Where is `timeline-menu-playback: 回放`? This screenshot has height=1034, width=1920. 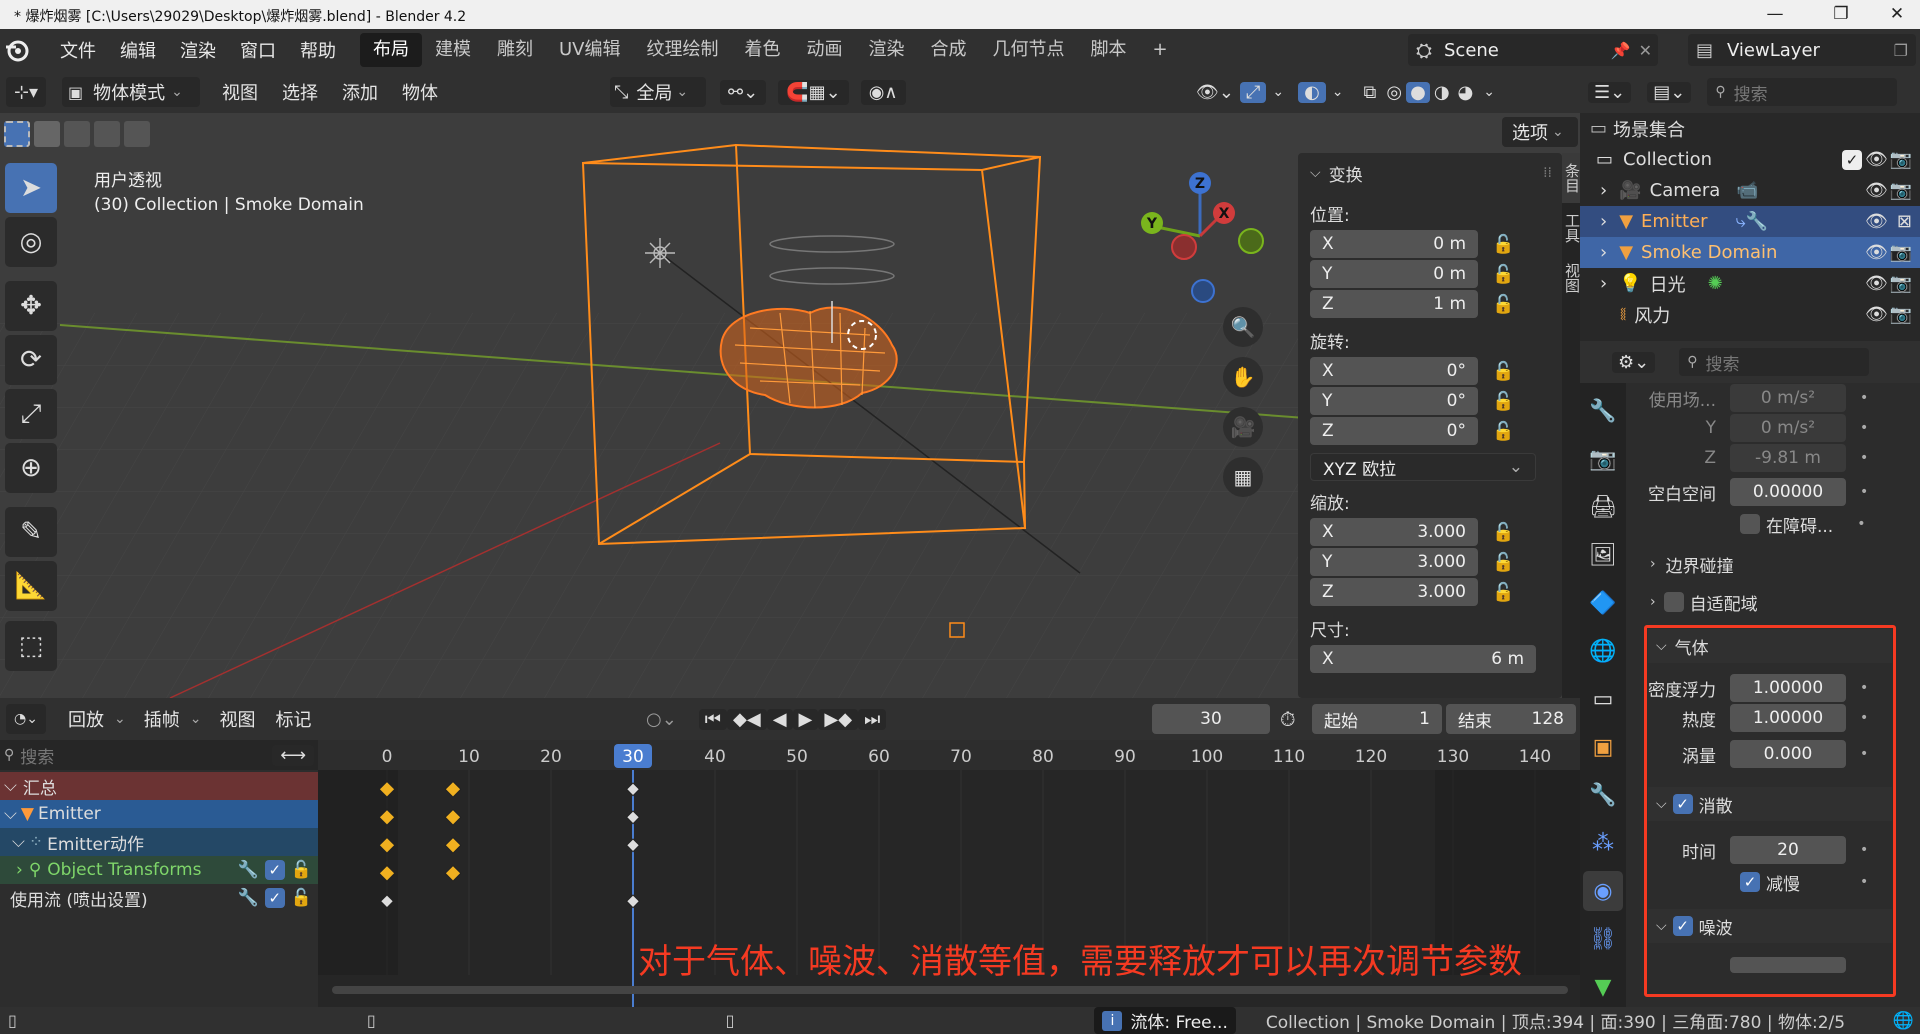
timeline-menu-playback: 回放 is located at coordinates (86, 719).